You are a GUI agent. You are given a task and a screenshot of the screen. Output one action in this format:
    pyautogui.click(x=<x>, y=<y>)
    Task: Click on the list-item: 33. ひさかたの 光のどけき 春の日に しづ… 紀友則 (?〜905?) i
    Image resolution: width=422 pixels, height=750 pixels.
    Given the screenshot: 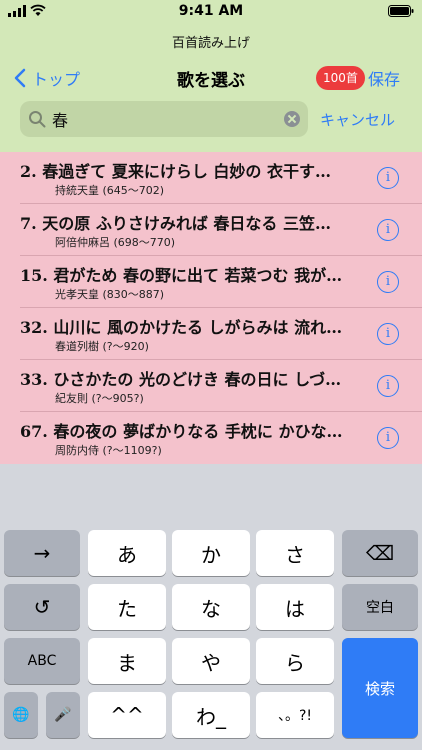 What is the action you would take?
    pyautogui.click(x=211, y=386)
    